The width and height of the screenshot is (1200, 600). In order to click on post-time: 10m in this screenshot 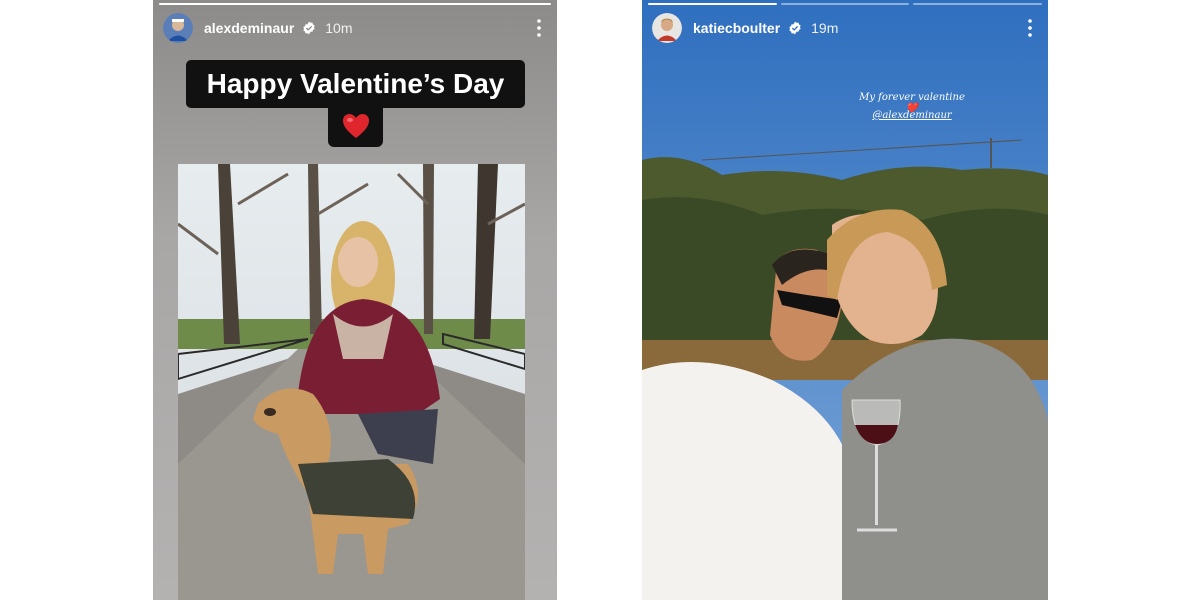, I will do `click(339, 28)`.